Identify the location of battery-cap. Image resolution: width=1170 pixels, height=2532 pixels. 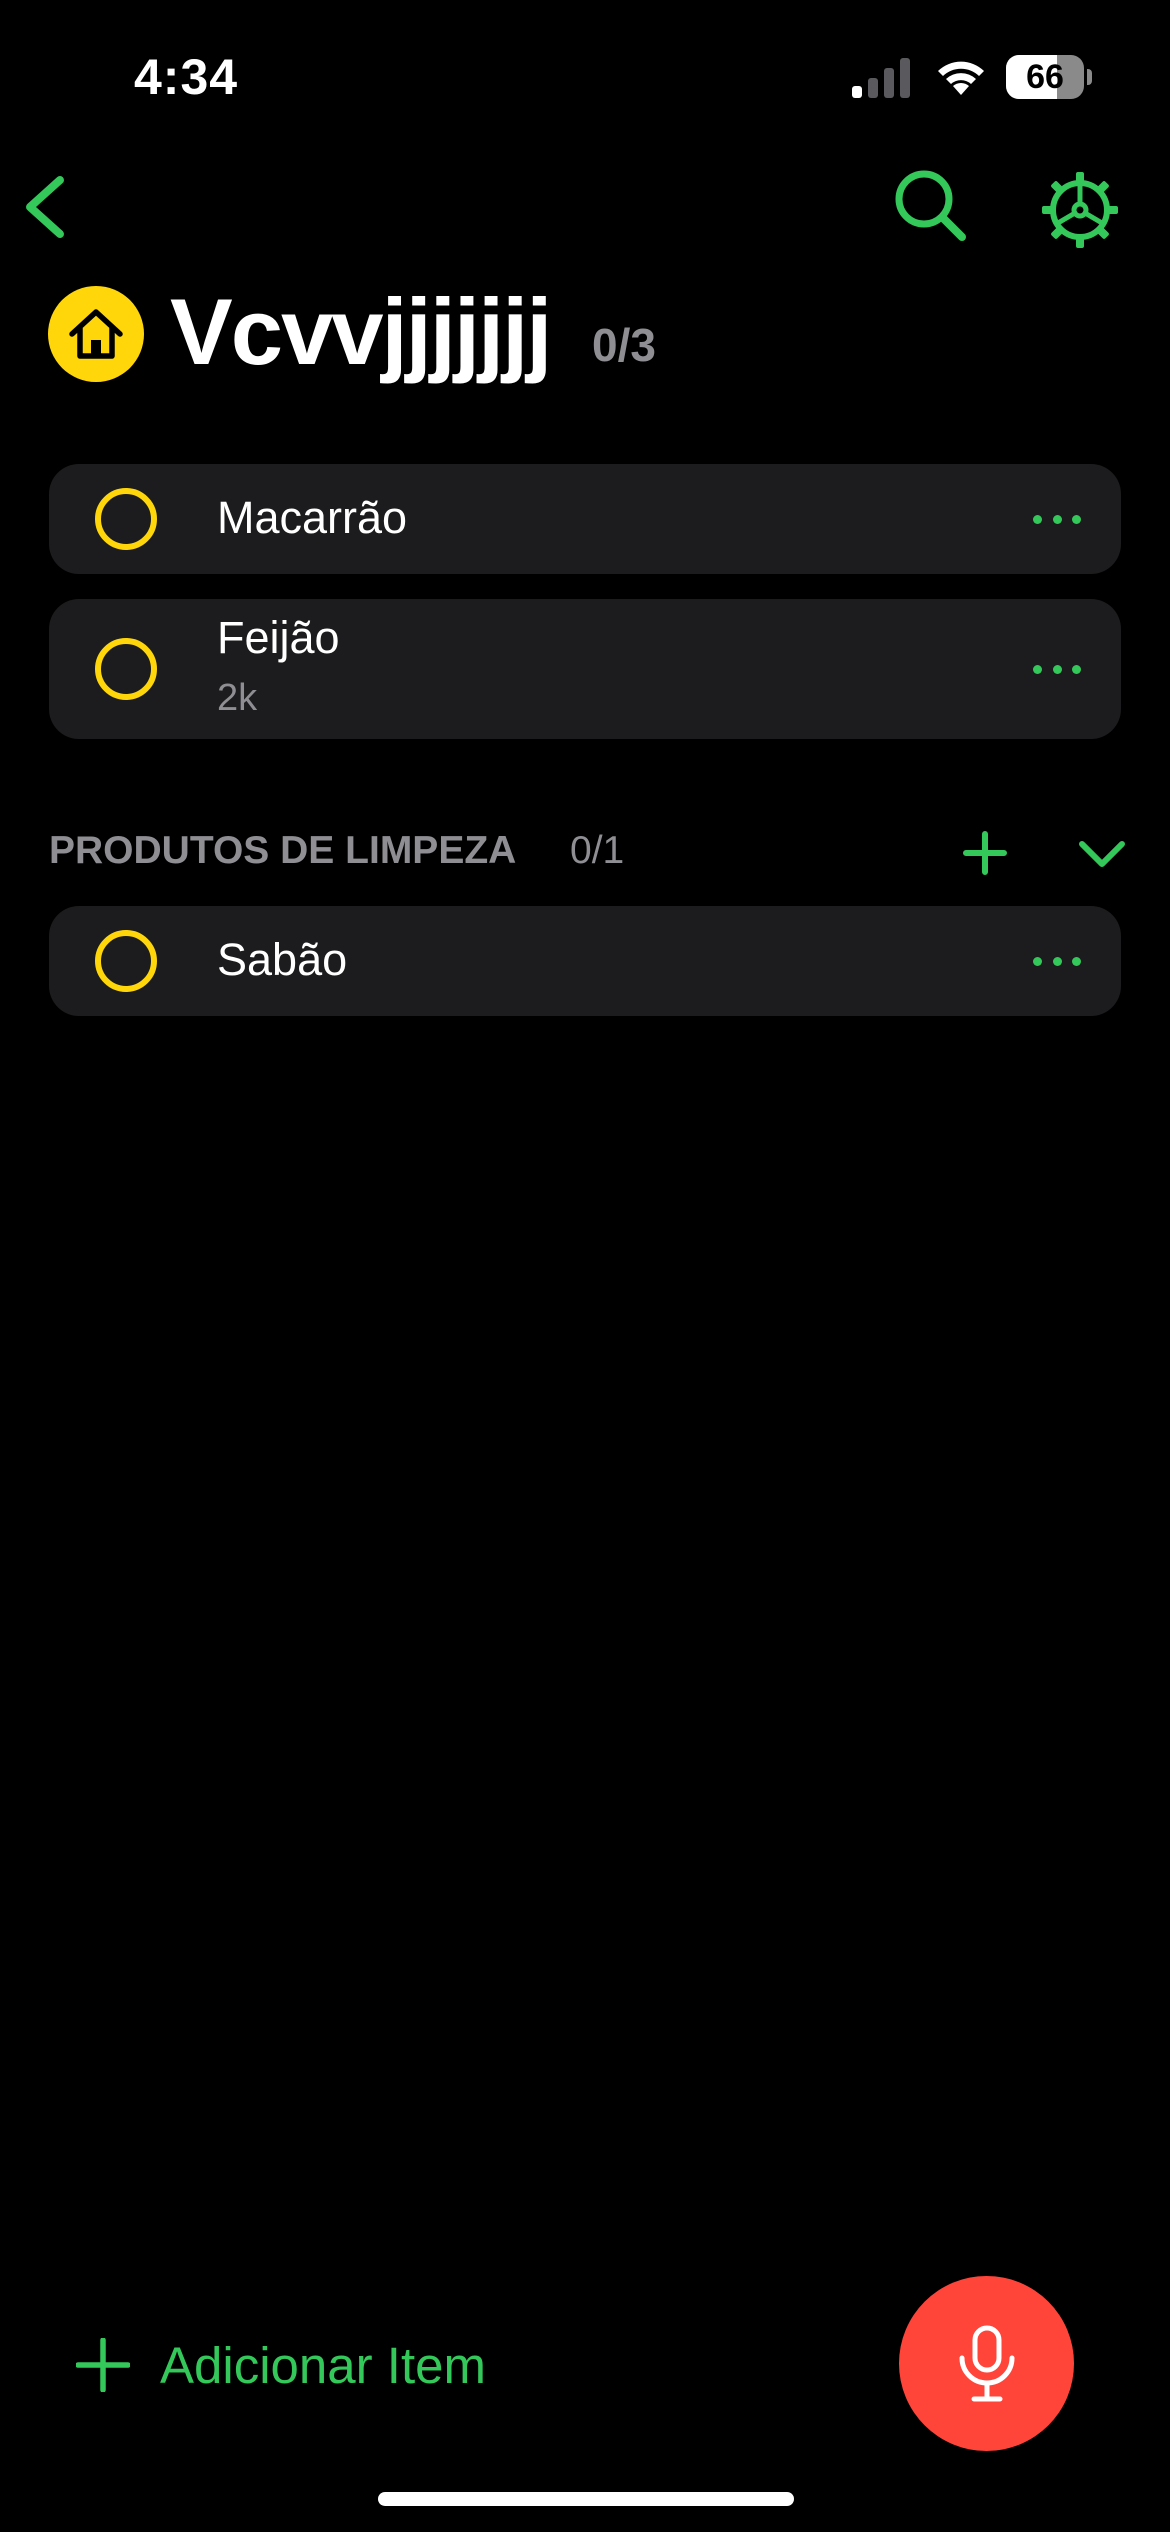
(1089, 77).